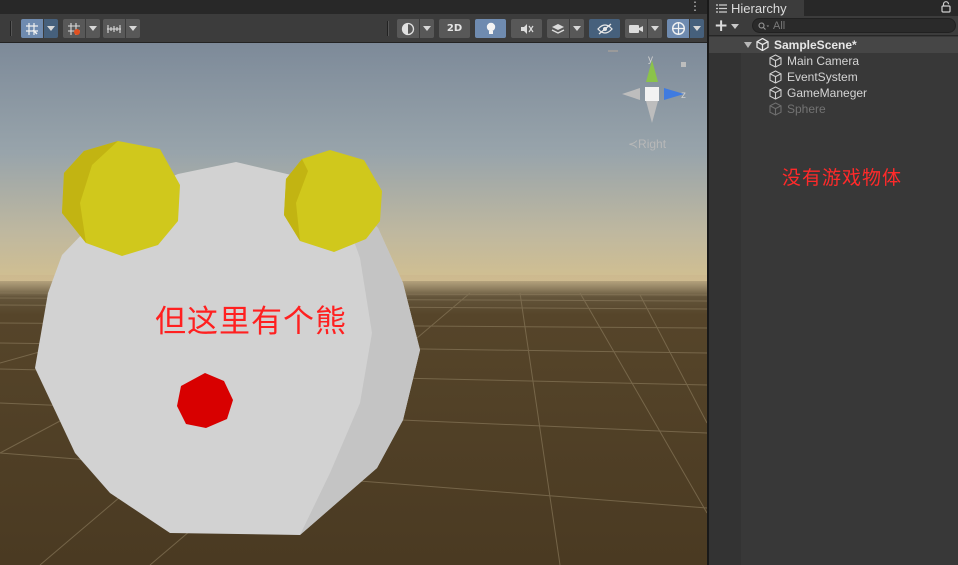 This screenshot has width=958, height=565. Describe the element at coordinates (650, 59) in the screenshot. I see `gizmo-y-label: y` at that location.